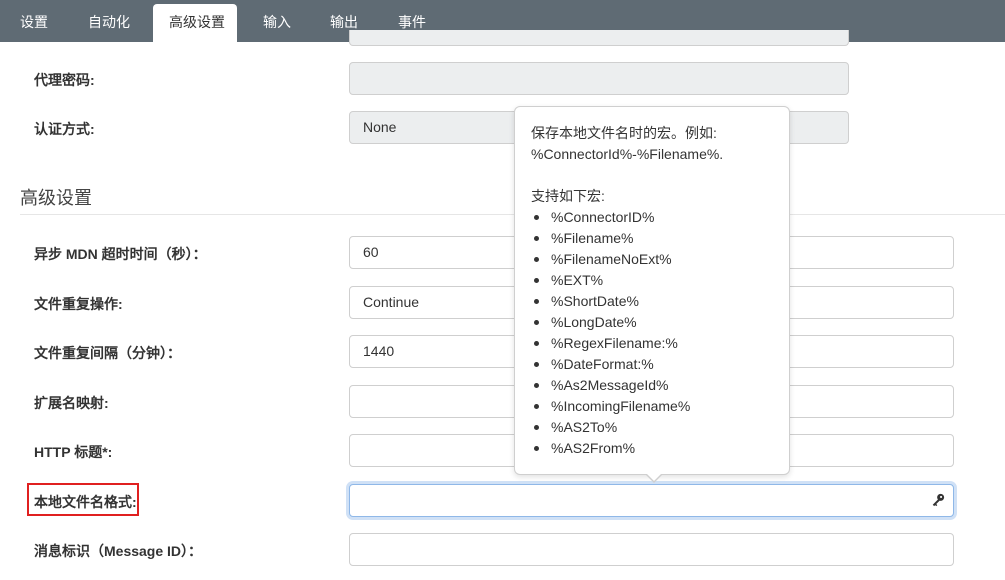  Describe the element at coordinates (652, 280) in the screenshot. I see `macro-item: %EXT%` at that location.